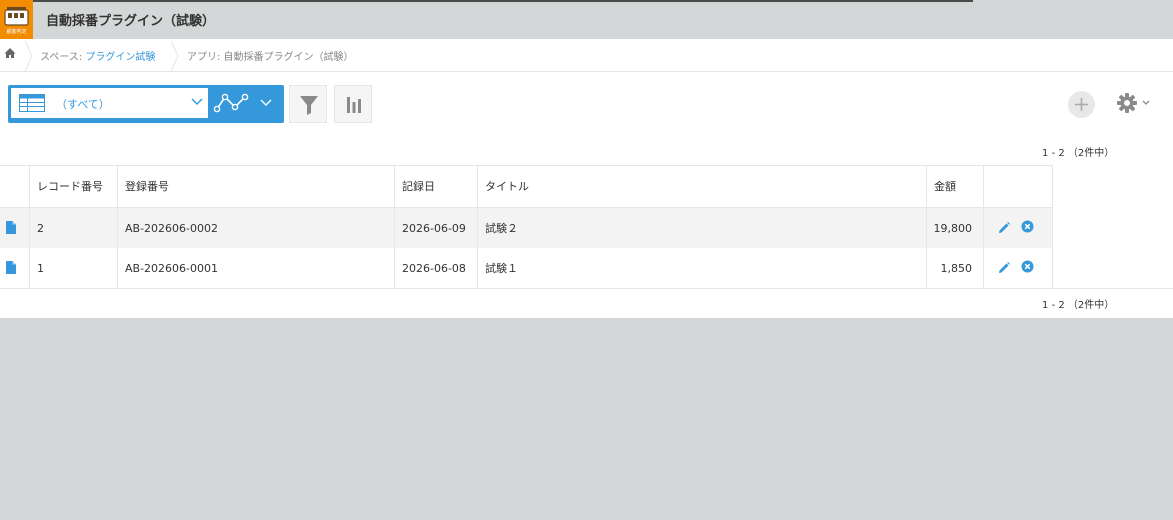  I want to click on cell-record-no: 2, so click(74, 228).